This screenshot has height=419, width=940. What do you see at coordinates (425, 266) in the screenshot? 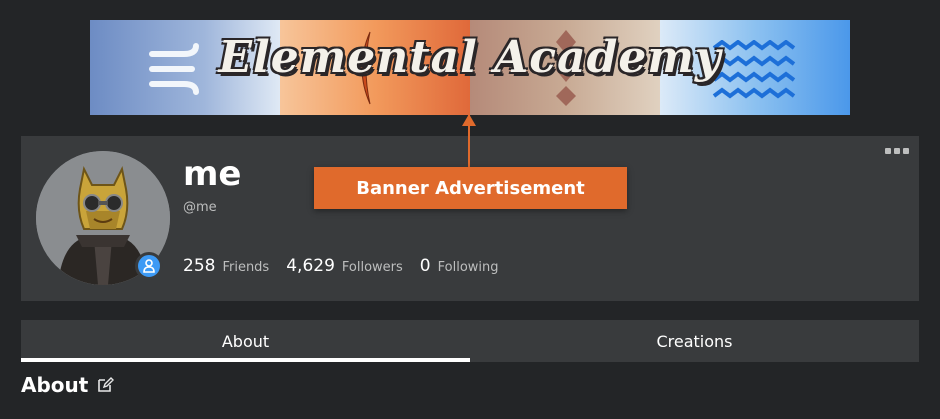
I see `following-count: 0` at bounding box center [425, 266].